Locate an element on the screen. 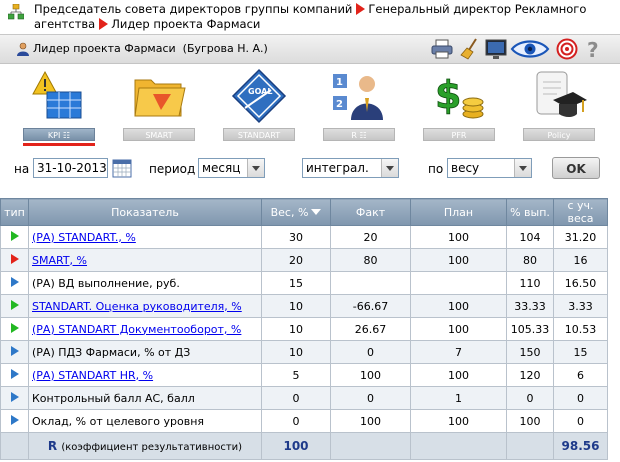  help-icon: ? is located at coordinates (594, 49).